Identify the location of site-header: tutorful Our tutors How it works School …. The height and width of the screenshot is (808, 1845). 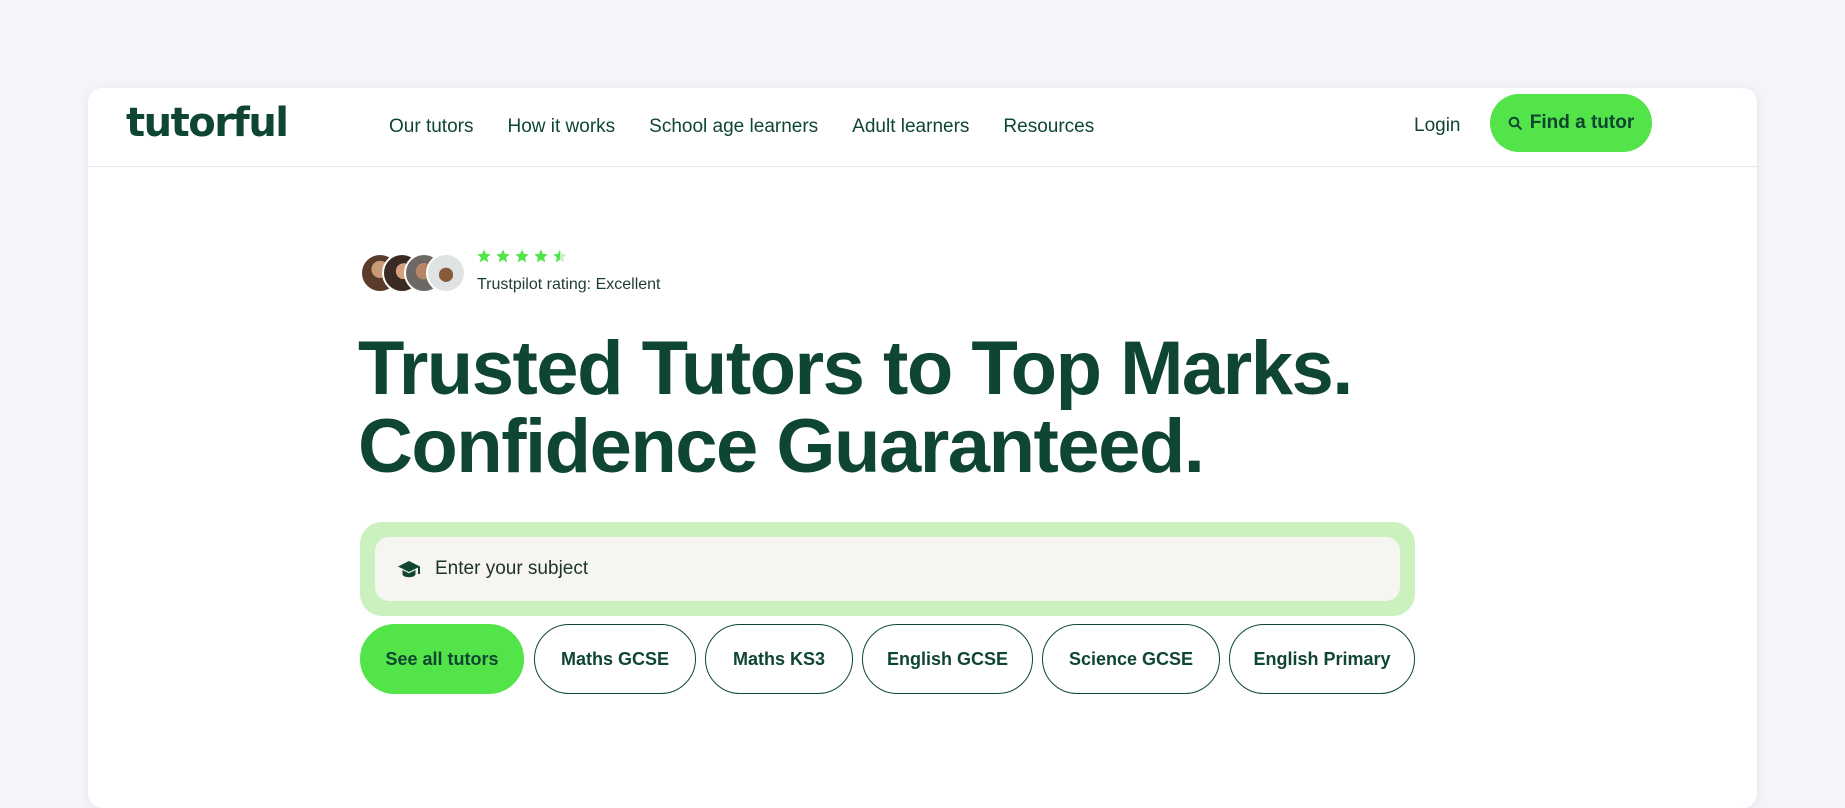
(922, 127).